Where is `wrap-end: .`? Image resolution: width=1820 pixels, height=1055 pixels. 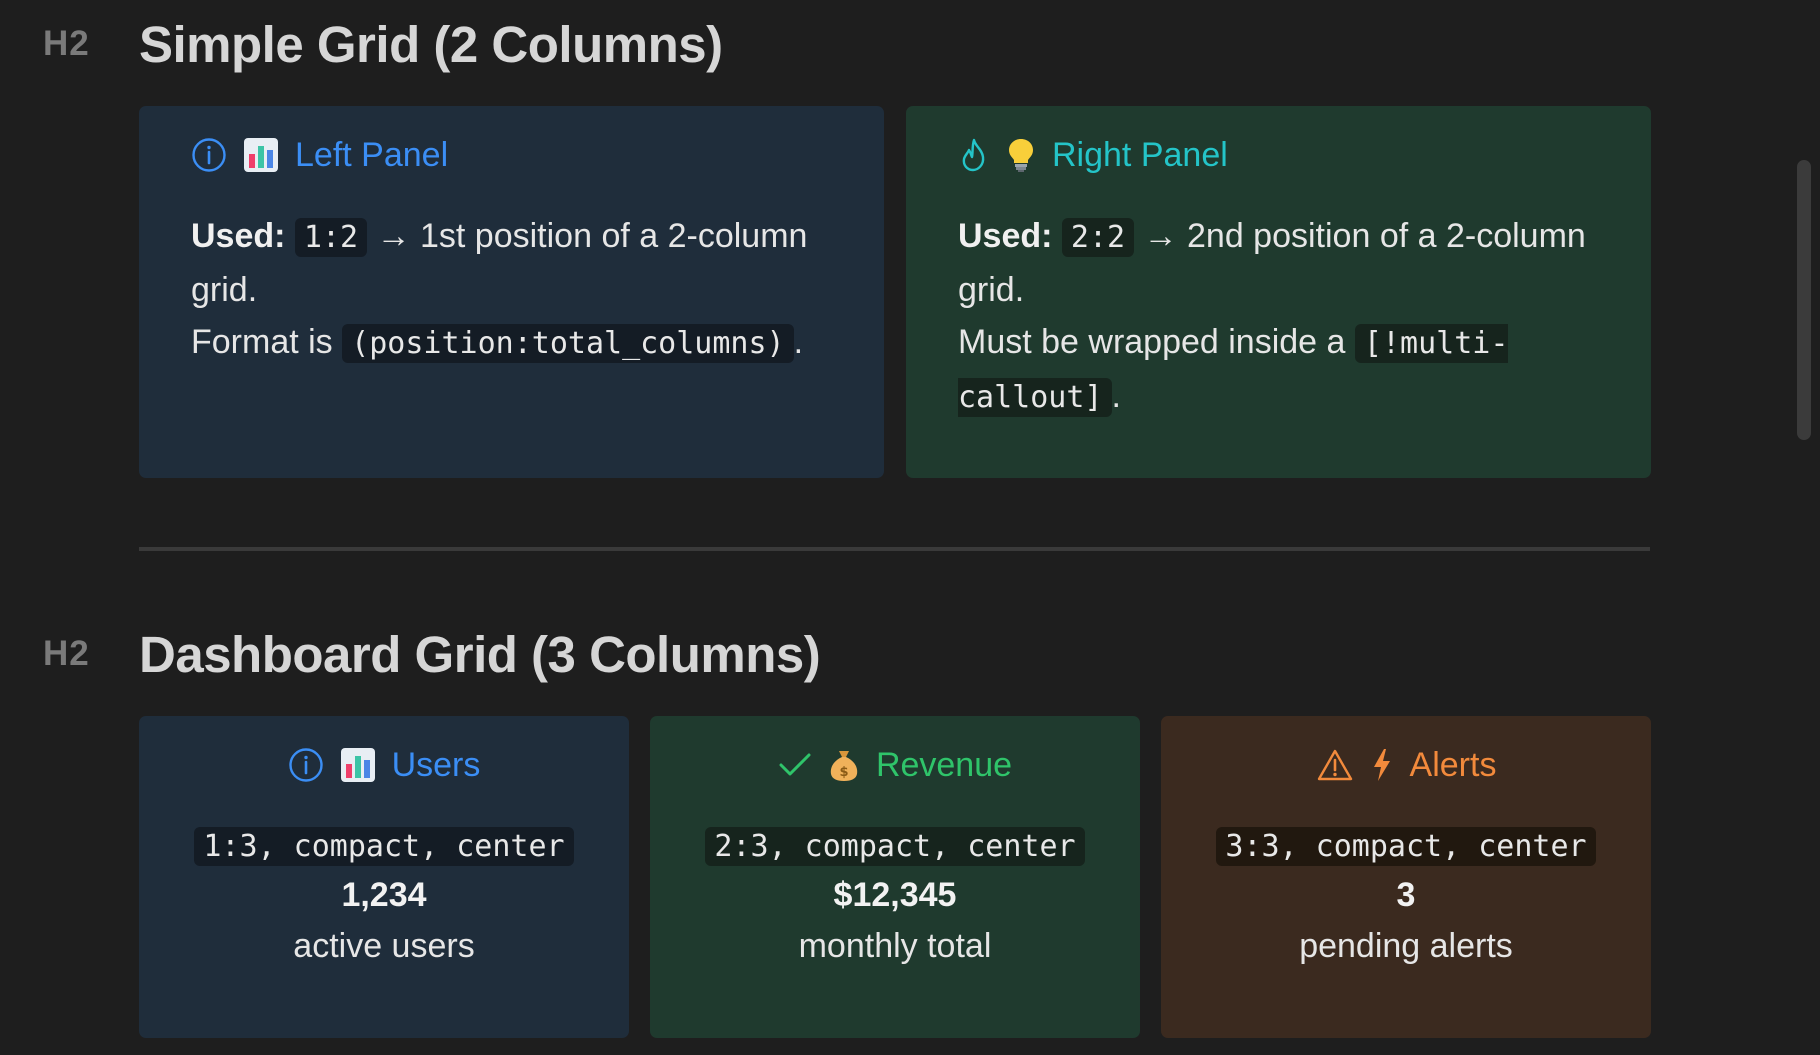
wrap-end: . is located at coordinates (1116, 396).